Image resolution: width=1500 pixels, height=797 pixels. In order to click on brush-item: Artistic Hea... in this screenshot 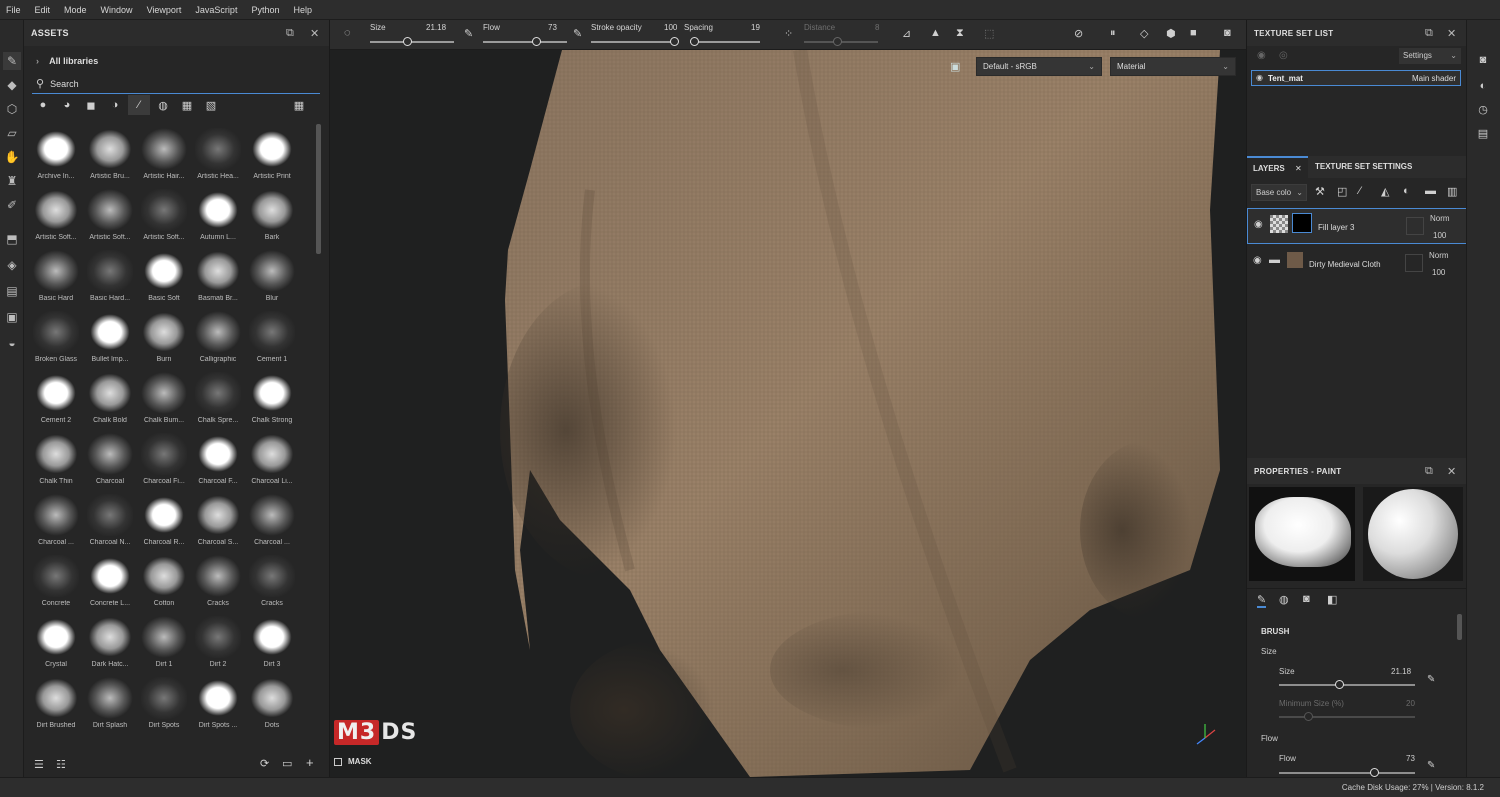, I will do `click(218, 154)`.